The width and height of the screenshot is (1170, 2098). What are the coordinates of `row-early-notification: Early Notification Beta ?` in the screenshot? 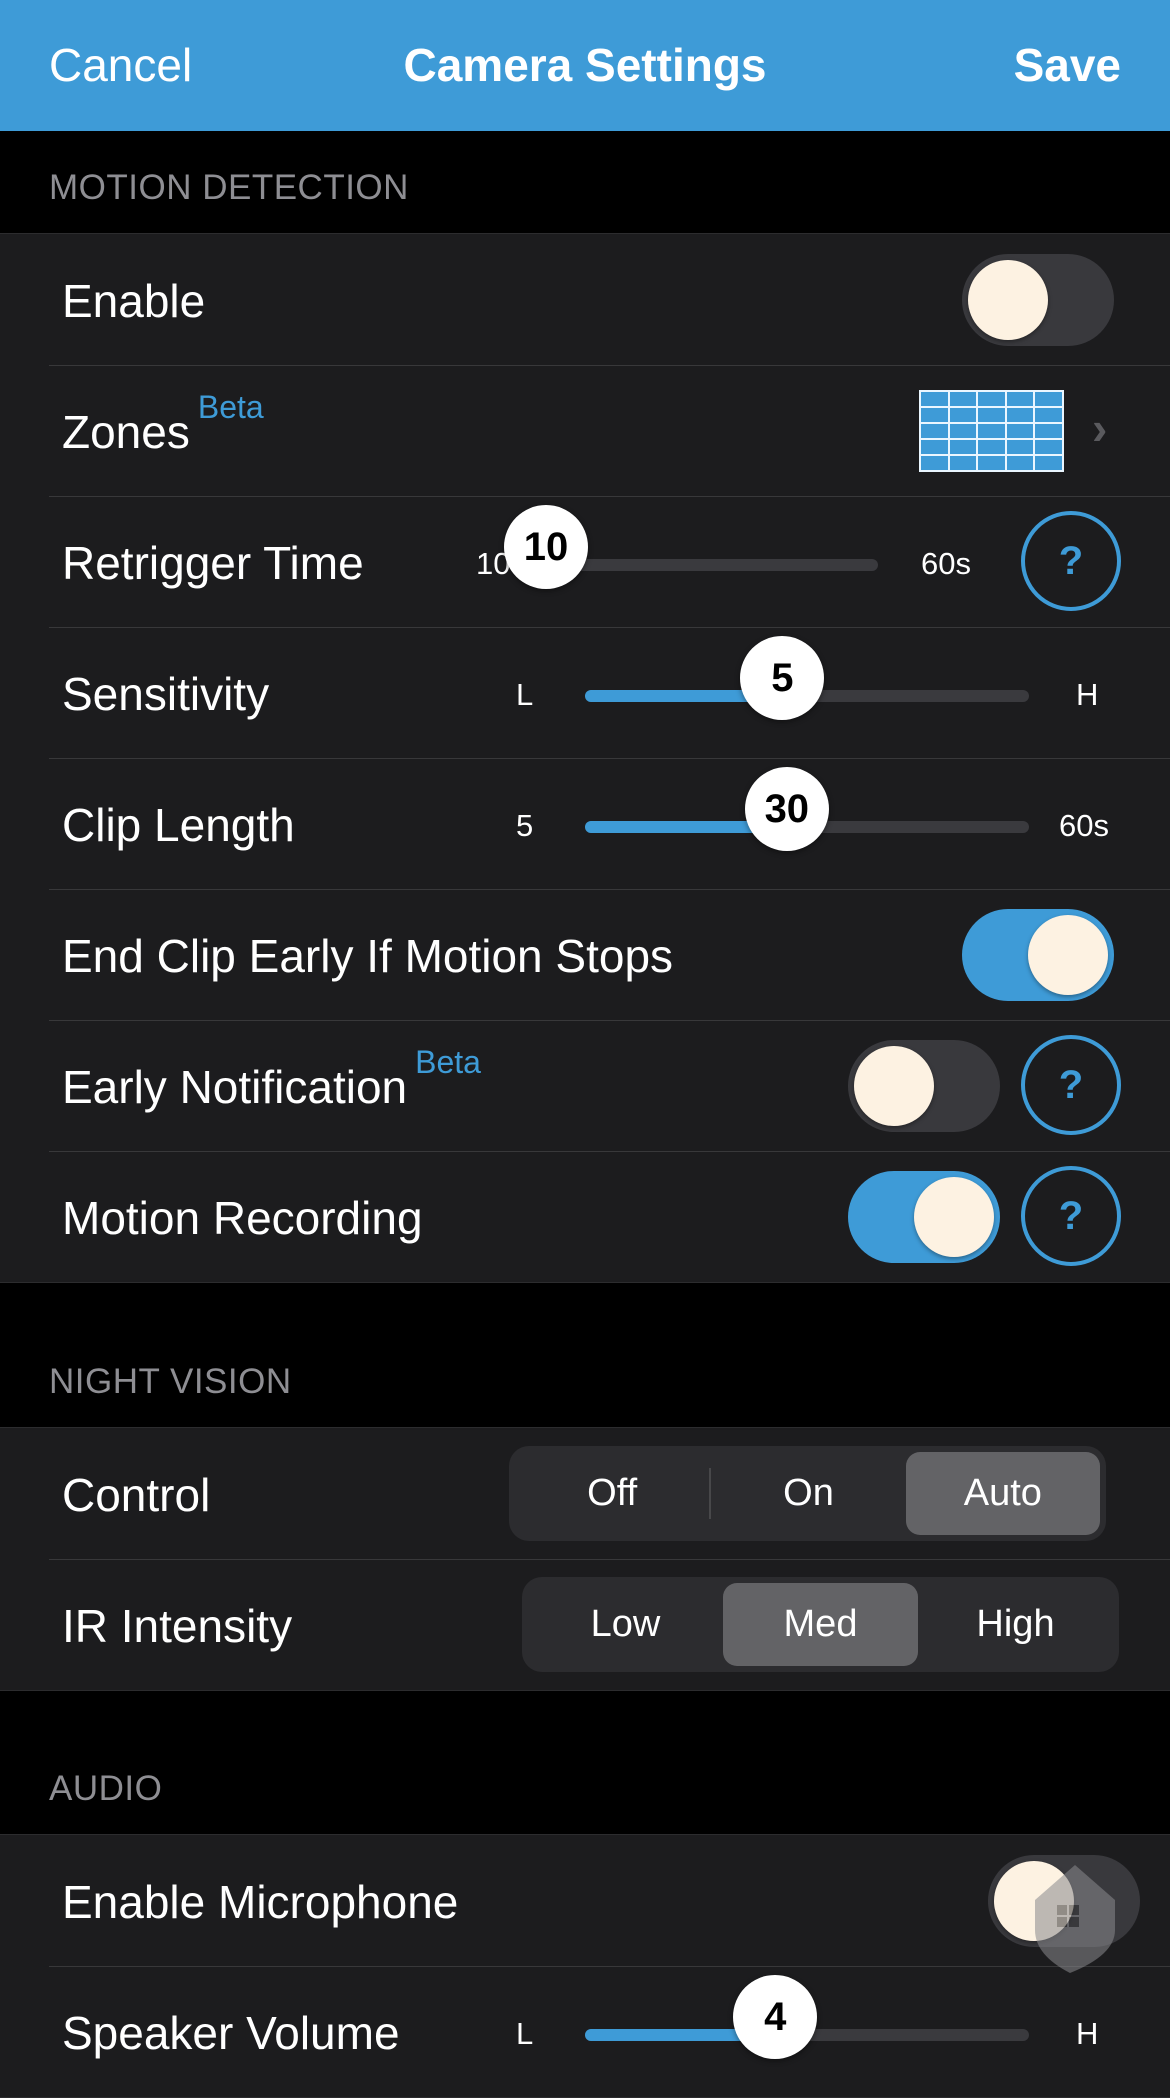 It's located at (585, 1085).